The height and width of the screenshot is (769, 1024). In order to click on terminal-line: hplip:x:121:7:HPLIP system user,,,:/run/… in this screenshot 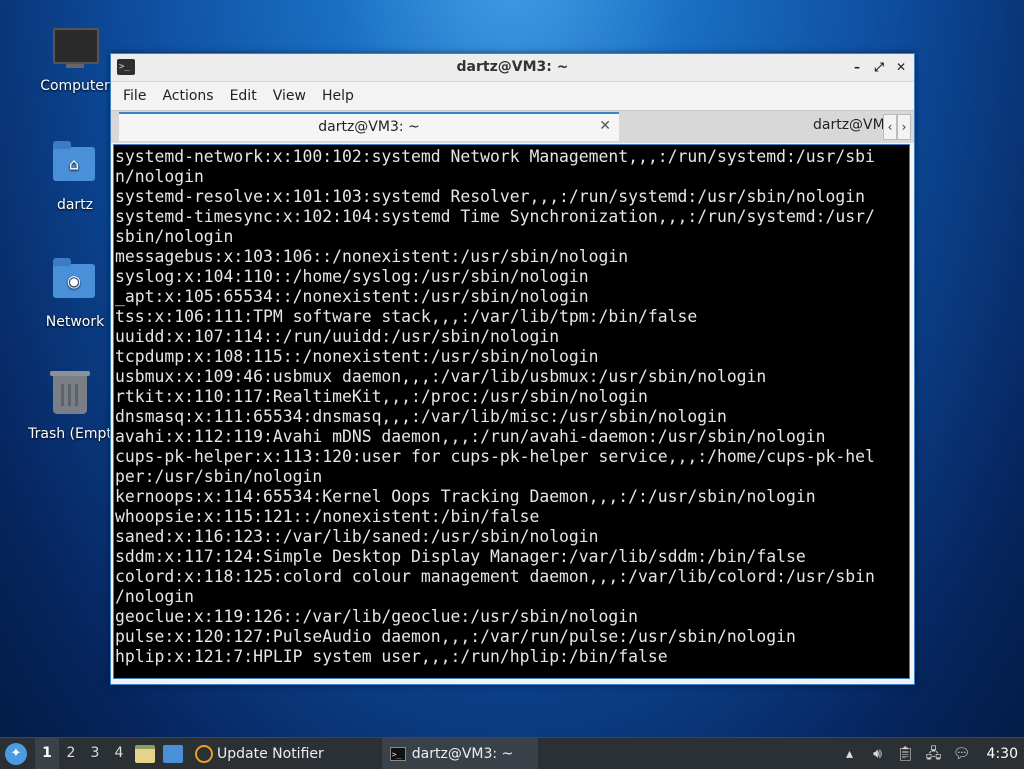, I will do `click(391, 656)`.